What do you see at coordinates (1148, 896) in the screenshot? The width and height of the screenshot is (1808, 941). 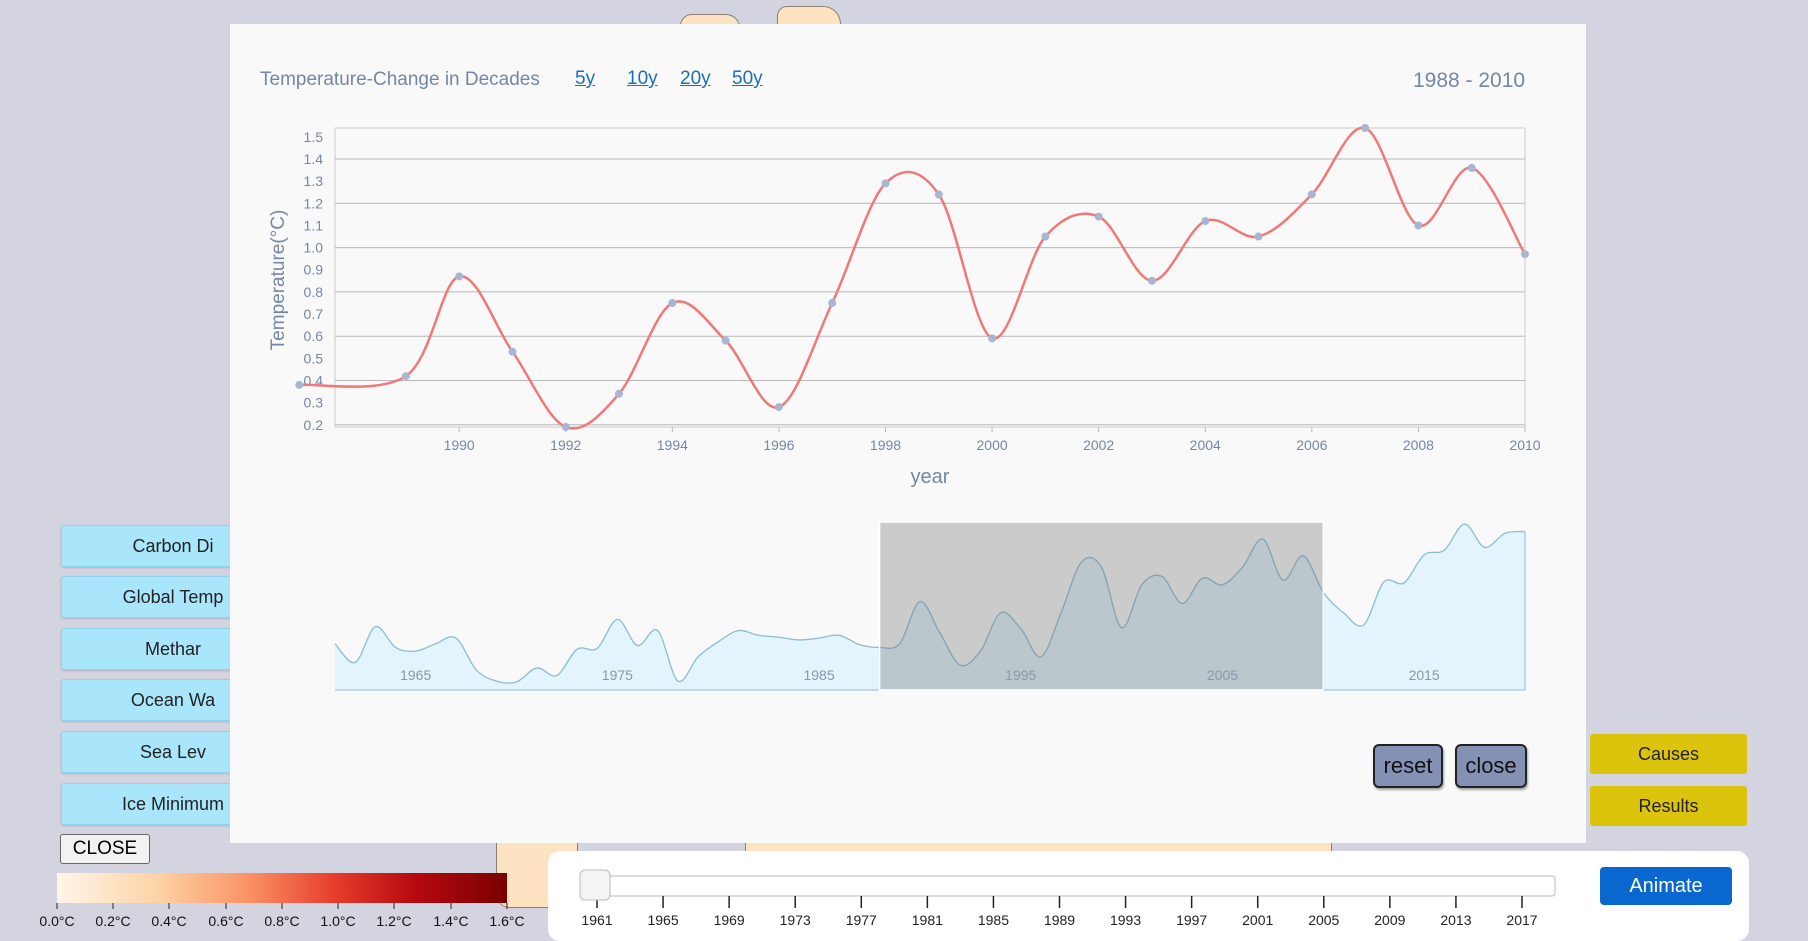 I see `timeline-panel` at bounding box center [1148, 896].